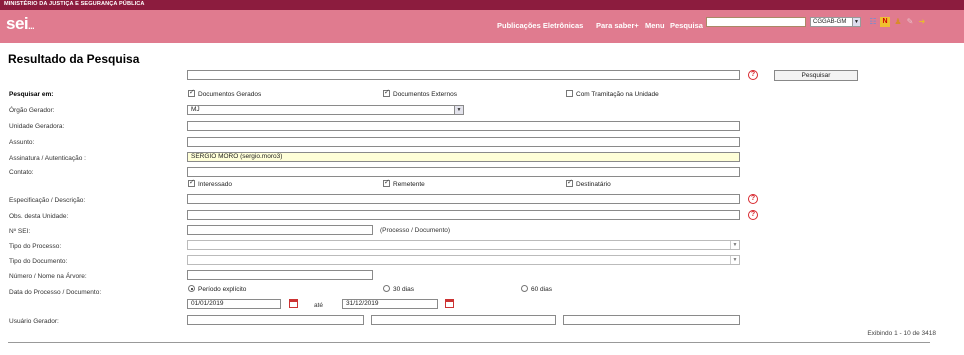 This screenshot has height=355, width=964. What do you see at coordinates (32, 110) in the screenshot?
I see `orgao-label: Órgão Gerador:` at bounding box center [32, 110].